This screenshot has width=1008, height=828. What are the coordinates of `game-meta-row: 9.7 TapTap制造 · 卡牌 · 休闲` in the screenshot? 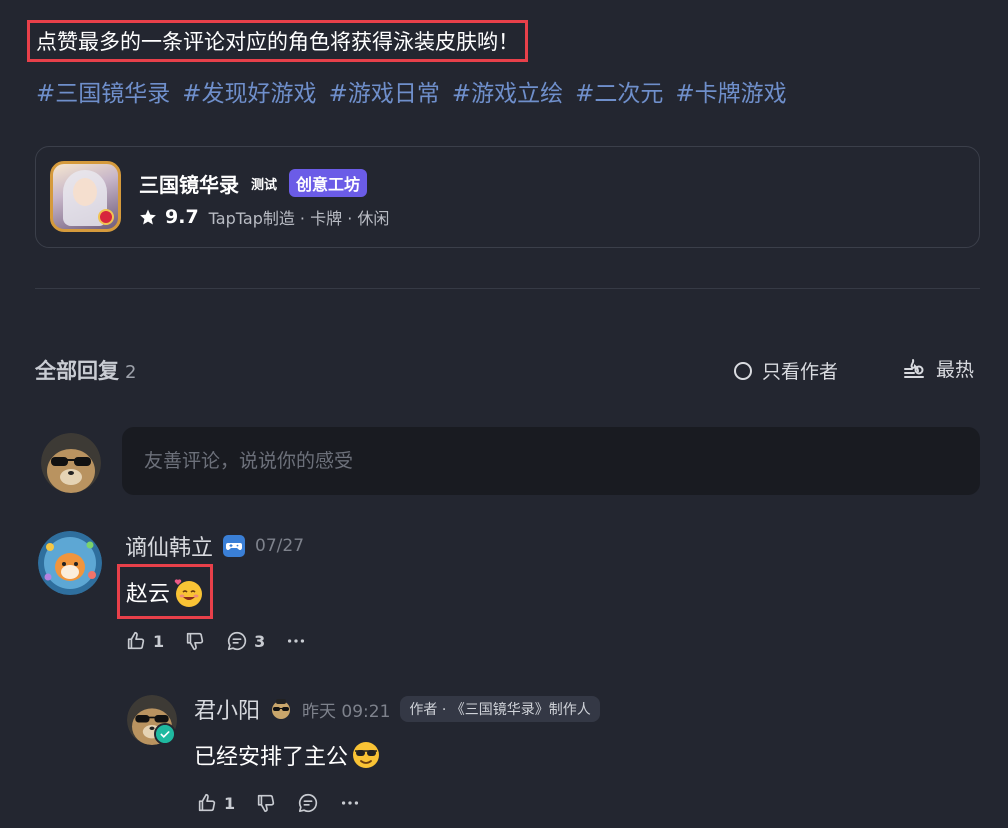 It's located at (264, 217).